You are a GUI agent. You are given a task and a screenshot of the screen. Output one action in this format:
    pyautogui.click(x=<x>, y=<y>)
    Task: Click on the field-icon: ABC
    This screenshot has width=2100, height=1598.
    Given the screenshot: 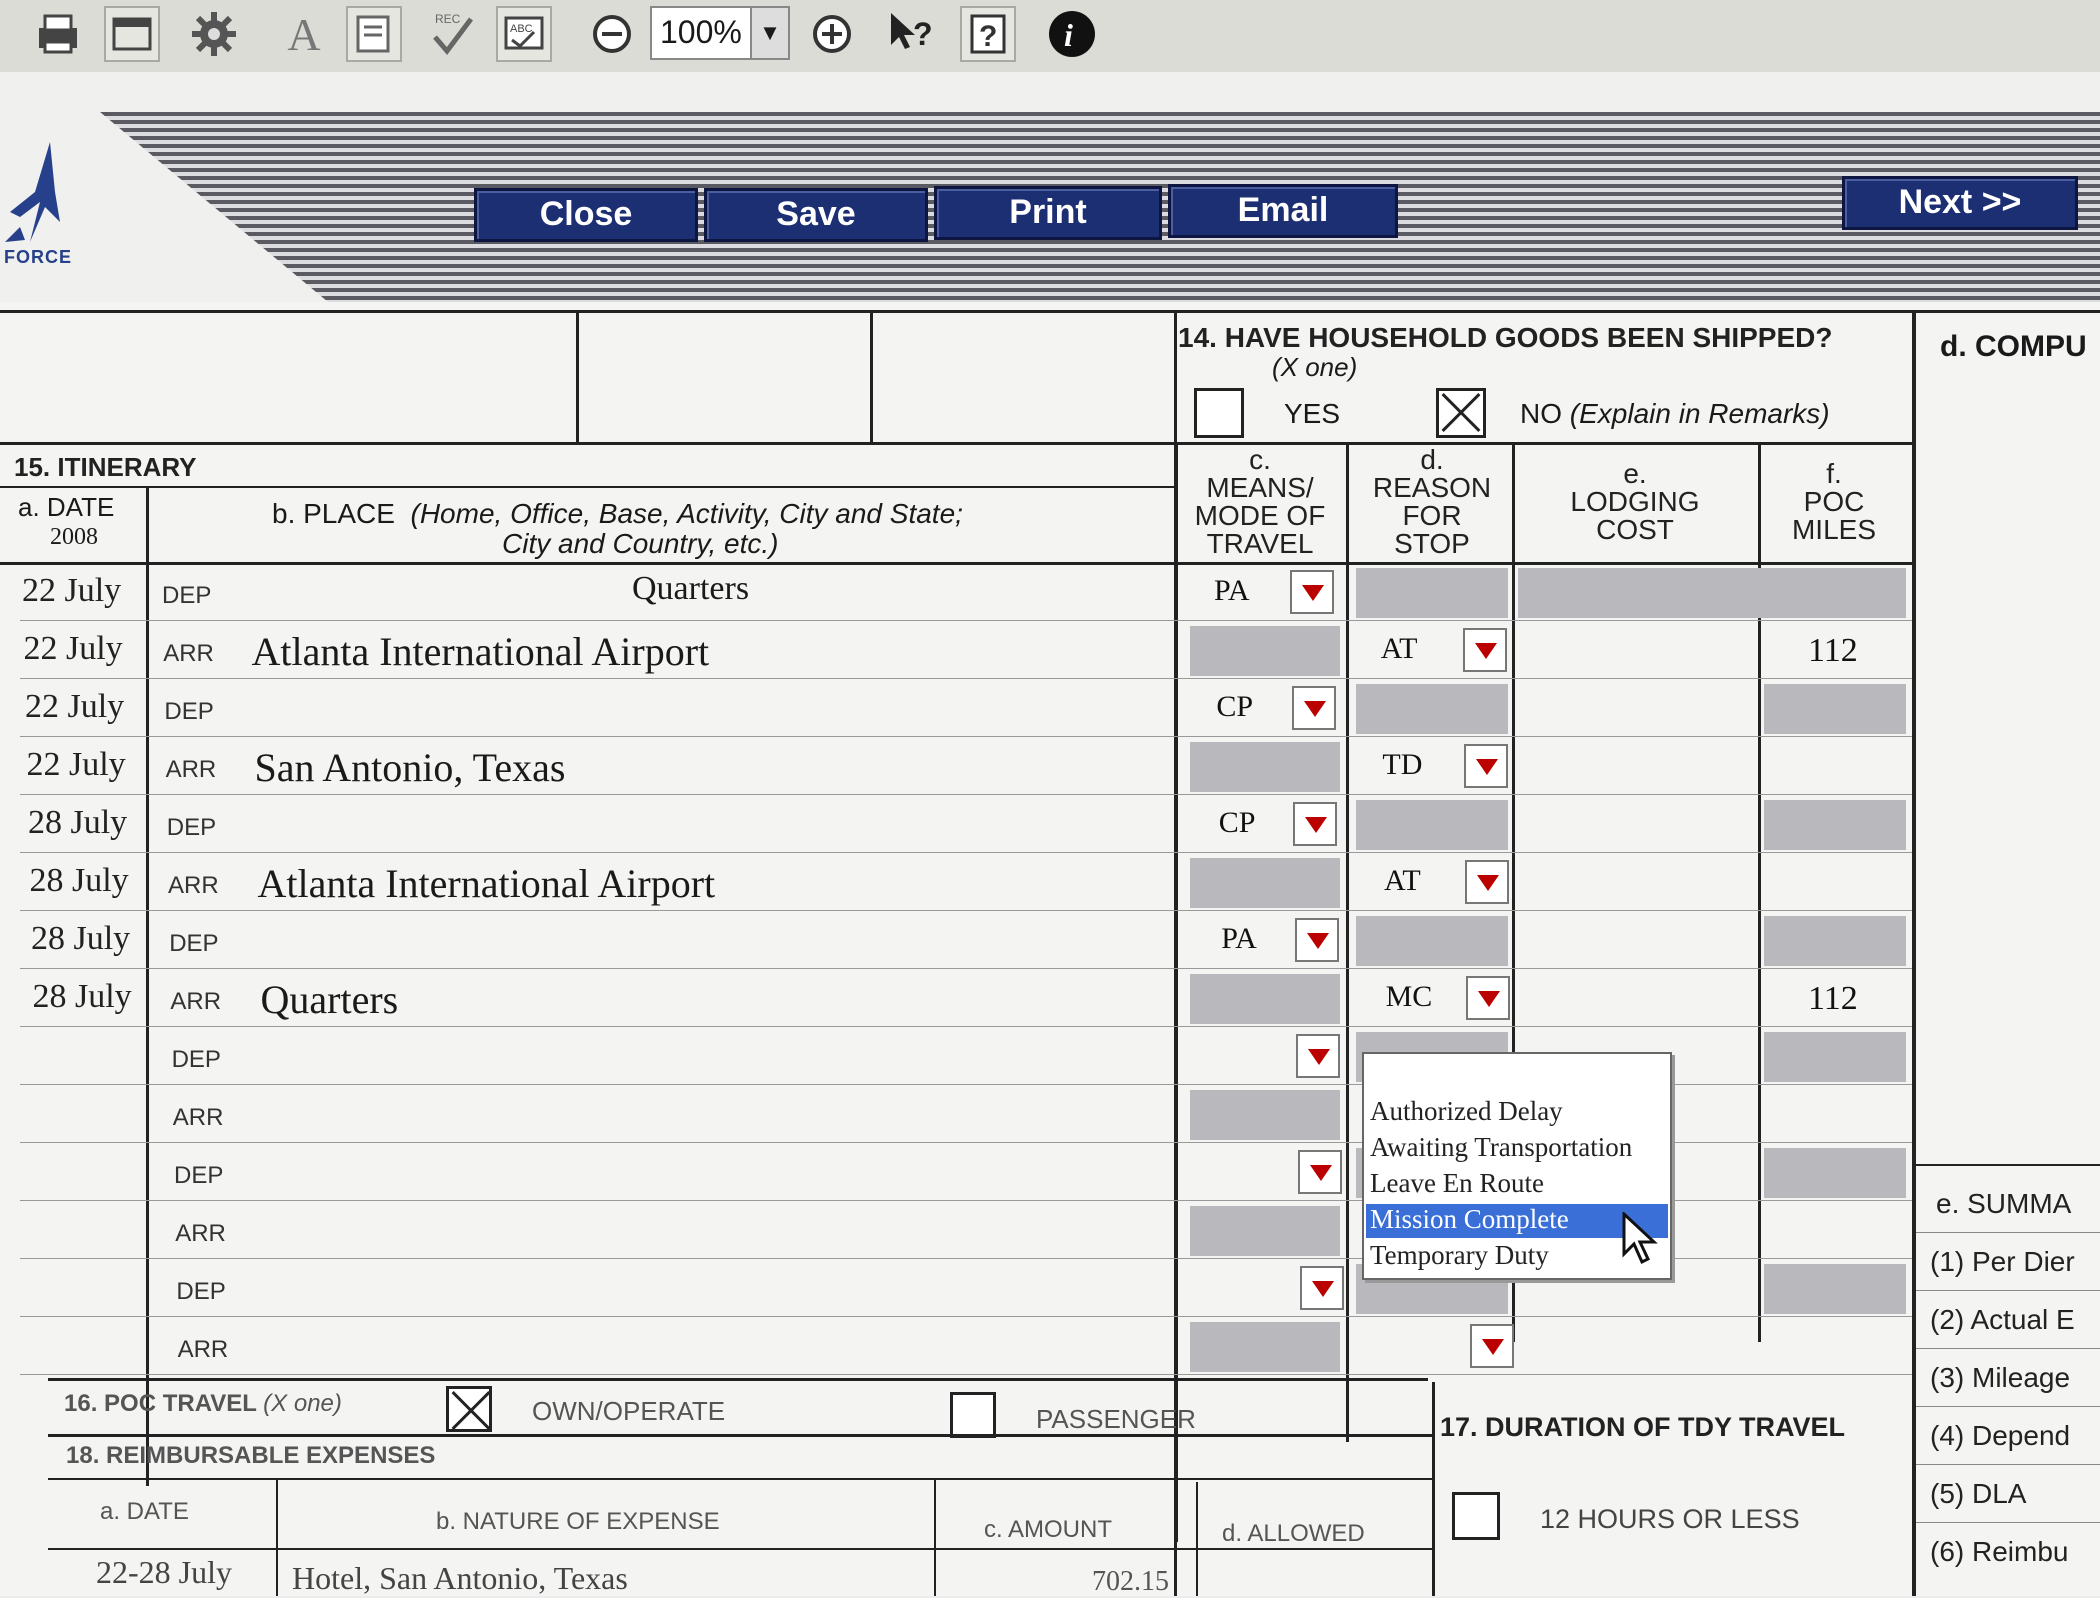 What is the action you would take?
    pyautogui.click(x=524, y=34)
    